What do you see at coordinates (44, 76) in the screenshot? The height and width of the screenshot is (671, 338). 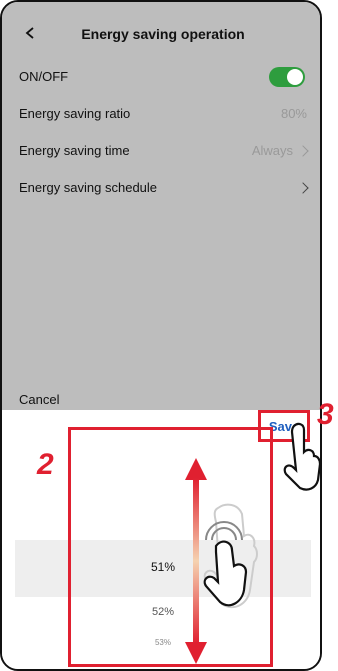 I see `on-off-label: ON/OFF` at bounding box center [44, 76].